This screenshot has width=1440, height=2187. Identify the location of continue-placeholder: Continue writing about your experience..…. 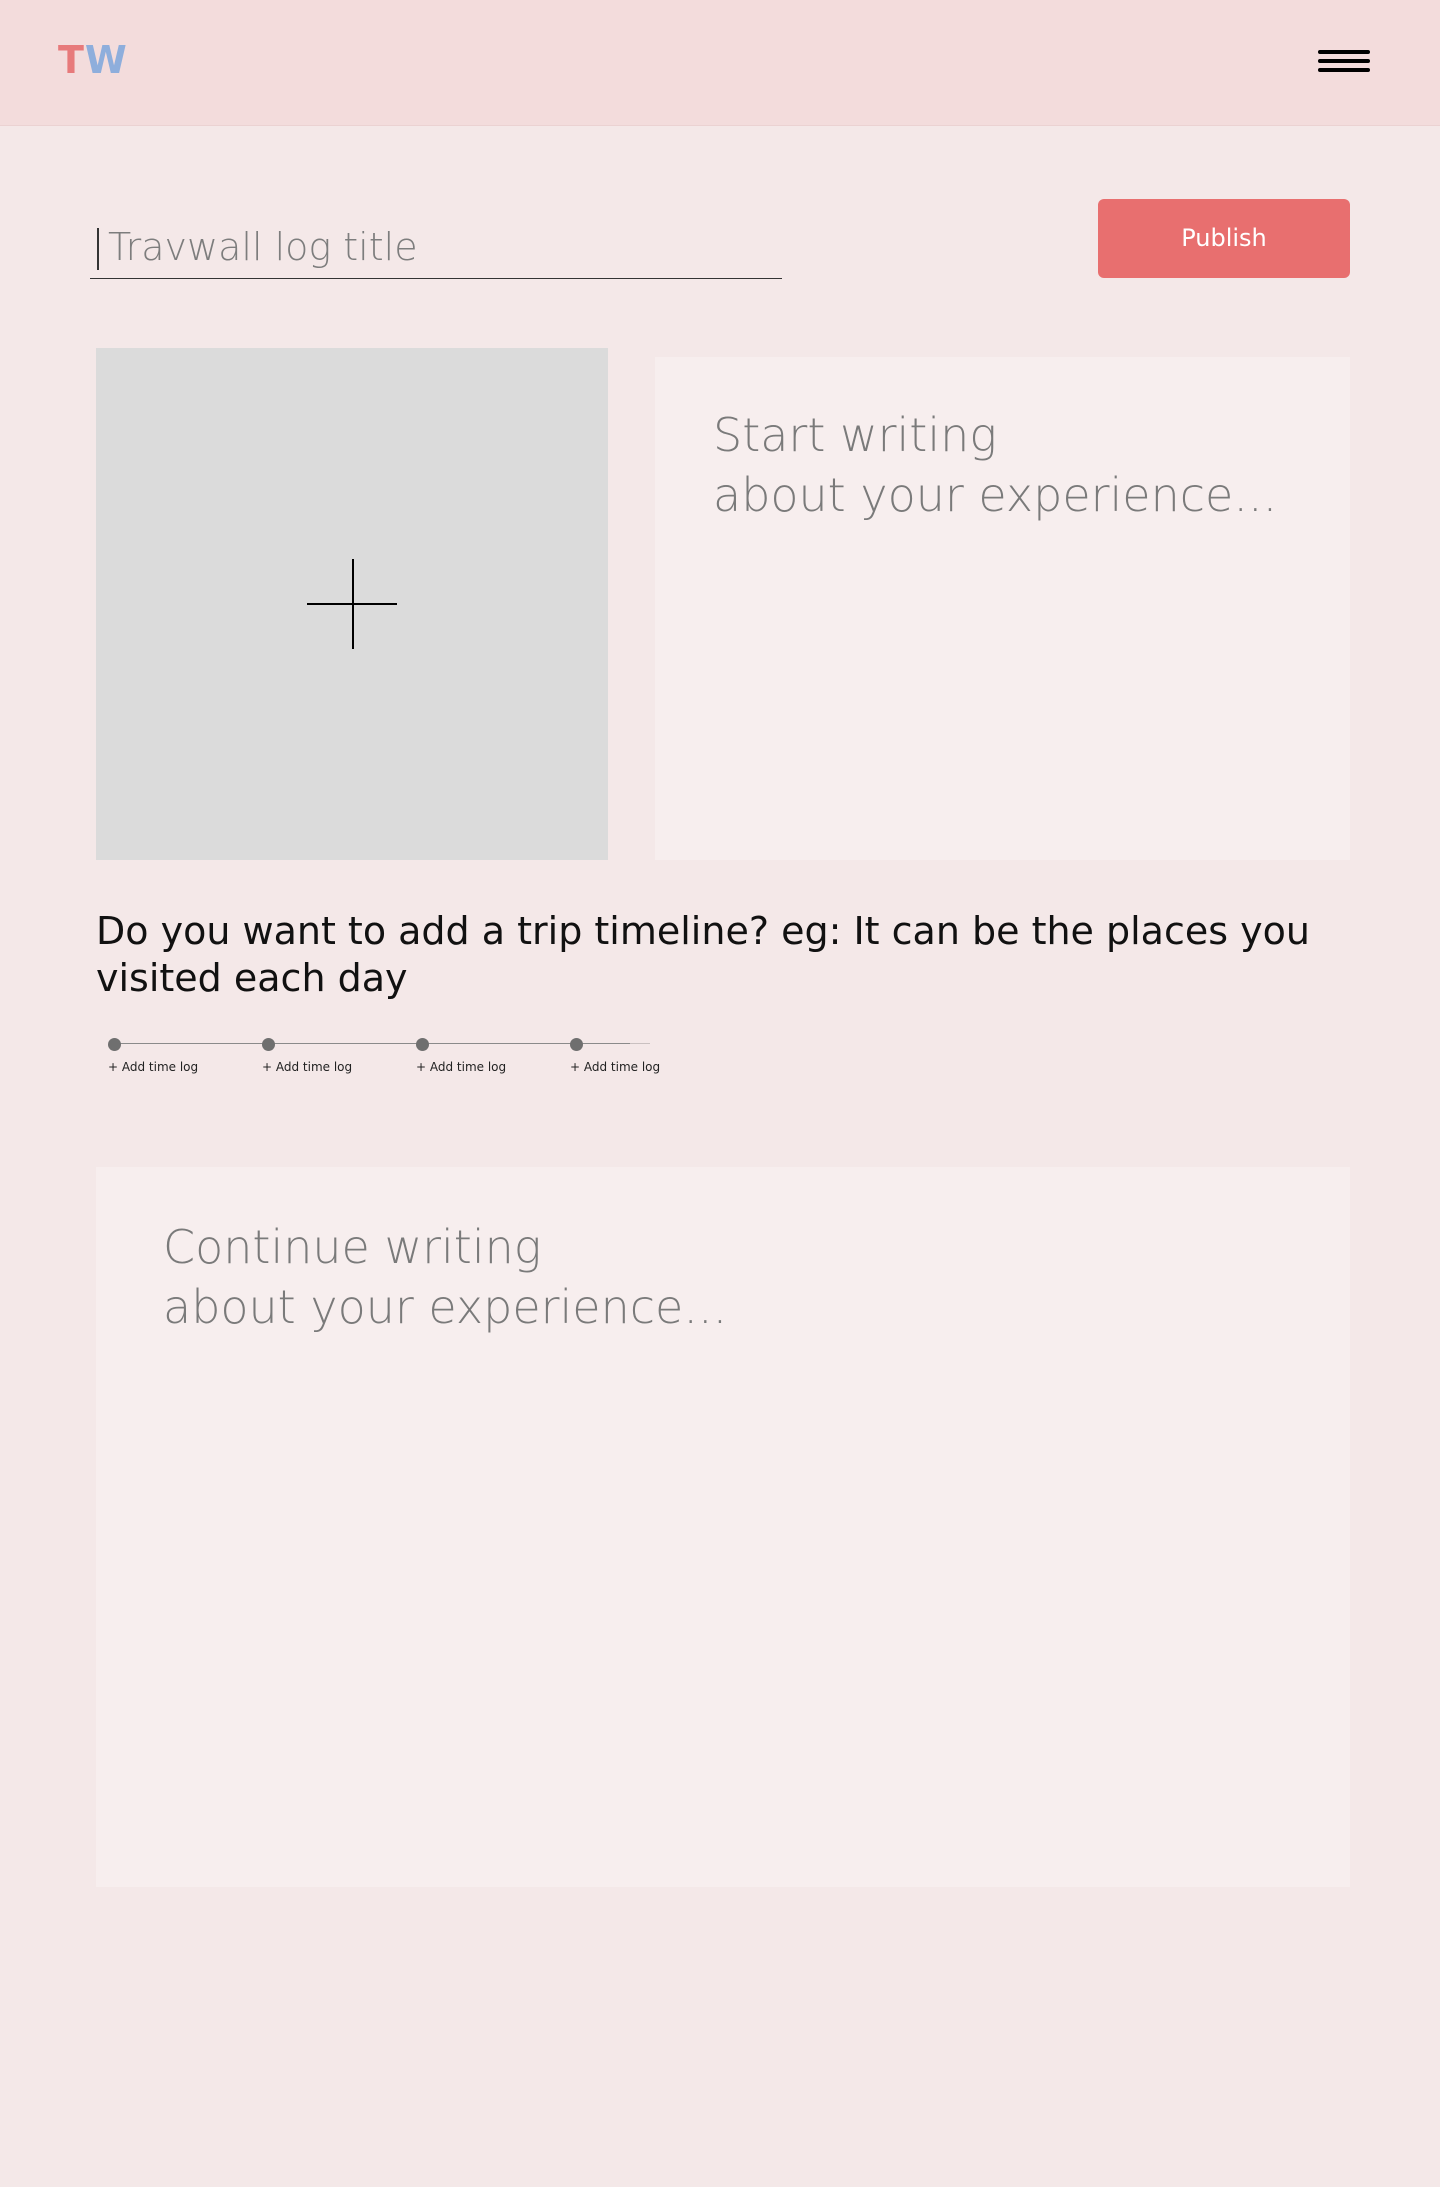
(445, 1277).